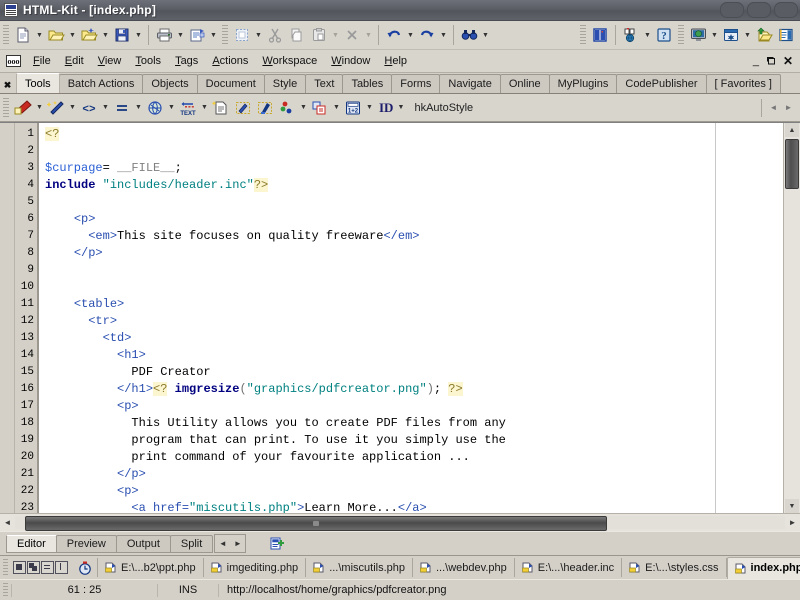 This screenshot has width=800, height=600. I want to click on close-button, so click(786, 10).